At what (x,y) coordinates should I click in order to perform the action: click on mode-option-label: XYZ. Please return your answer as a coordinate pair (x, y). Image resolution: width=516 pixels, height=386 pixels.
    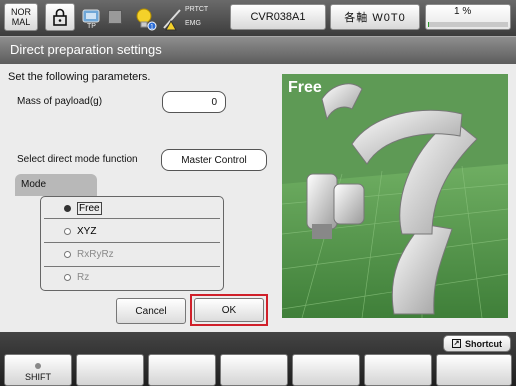
    Looking at the image, I should click on (87, 231).